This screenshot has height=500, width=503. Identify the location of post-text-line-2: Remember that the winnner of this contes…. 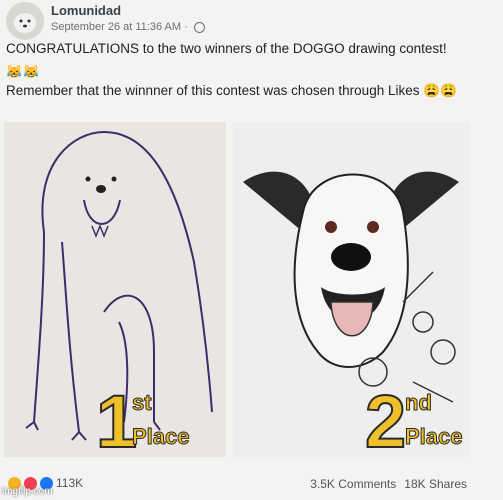
(231, 90).